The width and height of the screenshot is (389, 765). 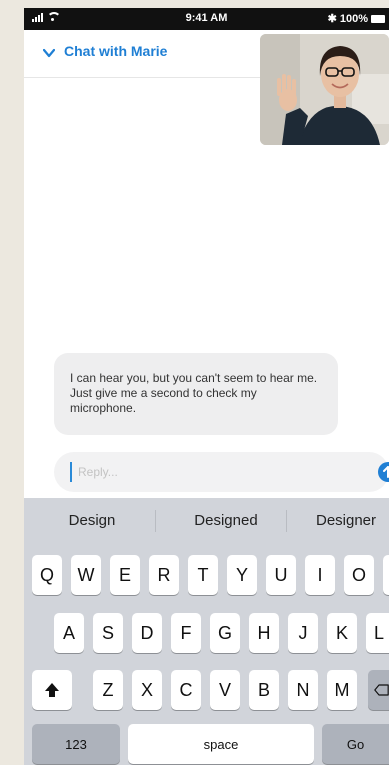 What do you see at coordinates (206, 19) in the screenshot?
I see `status-bar: 9:41 AM ✱ 100%` at bounding box center [206, 19].